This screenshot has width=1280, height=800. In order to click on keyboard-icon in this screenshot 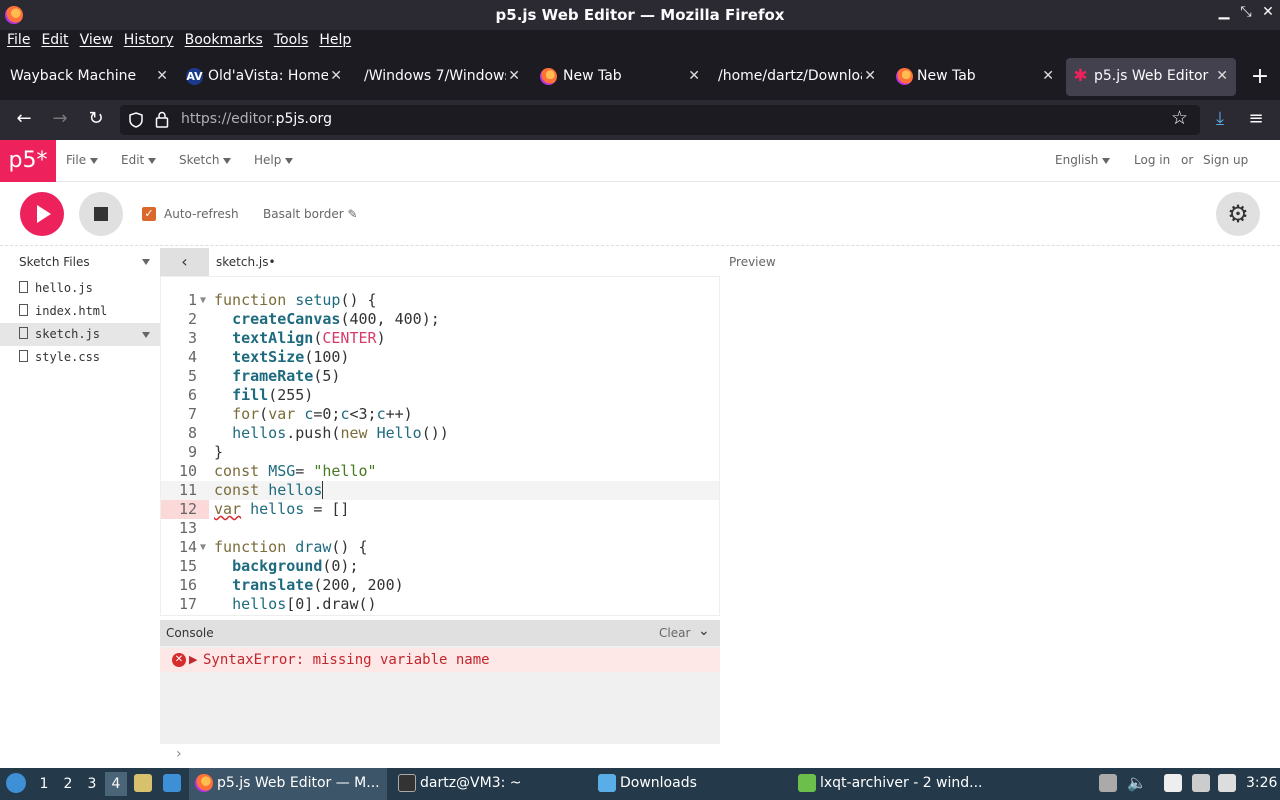, I will do `click(1227, 783)`.